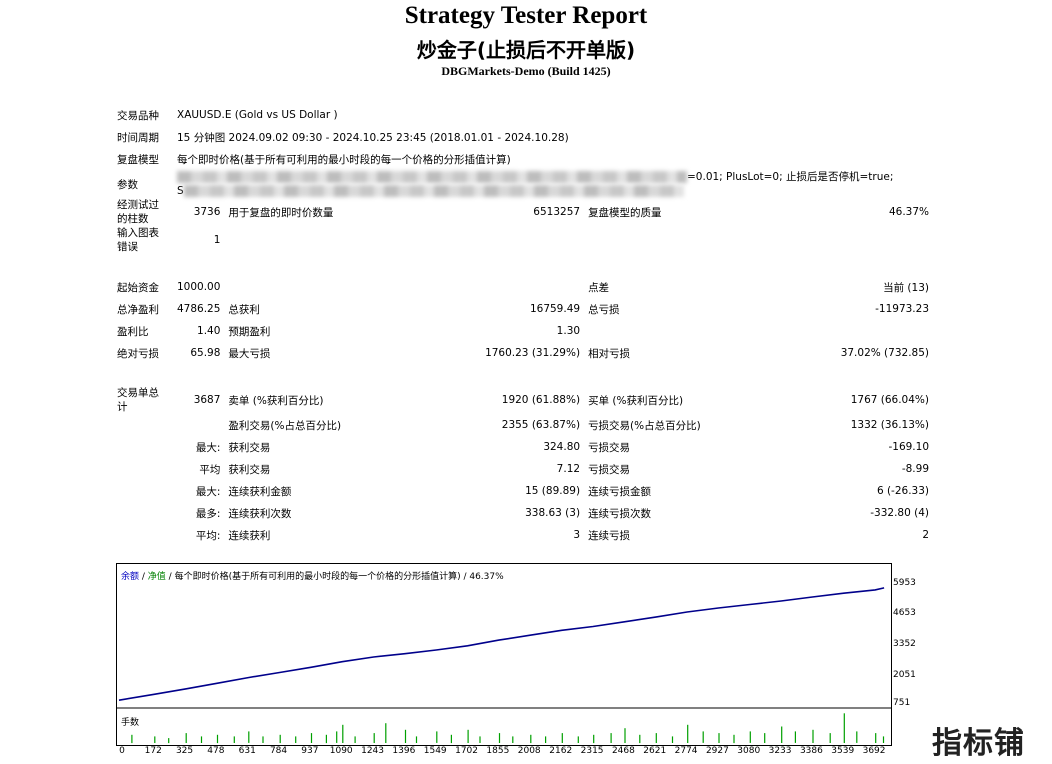 The image size is (1052, 764). Describe the element at coordinates (138, 240) in the screenshot. I see `errors-label: 输入图表错误` at that location.